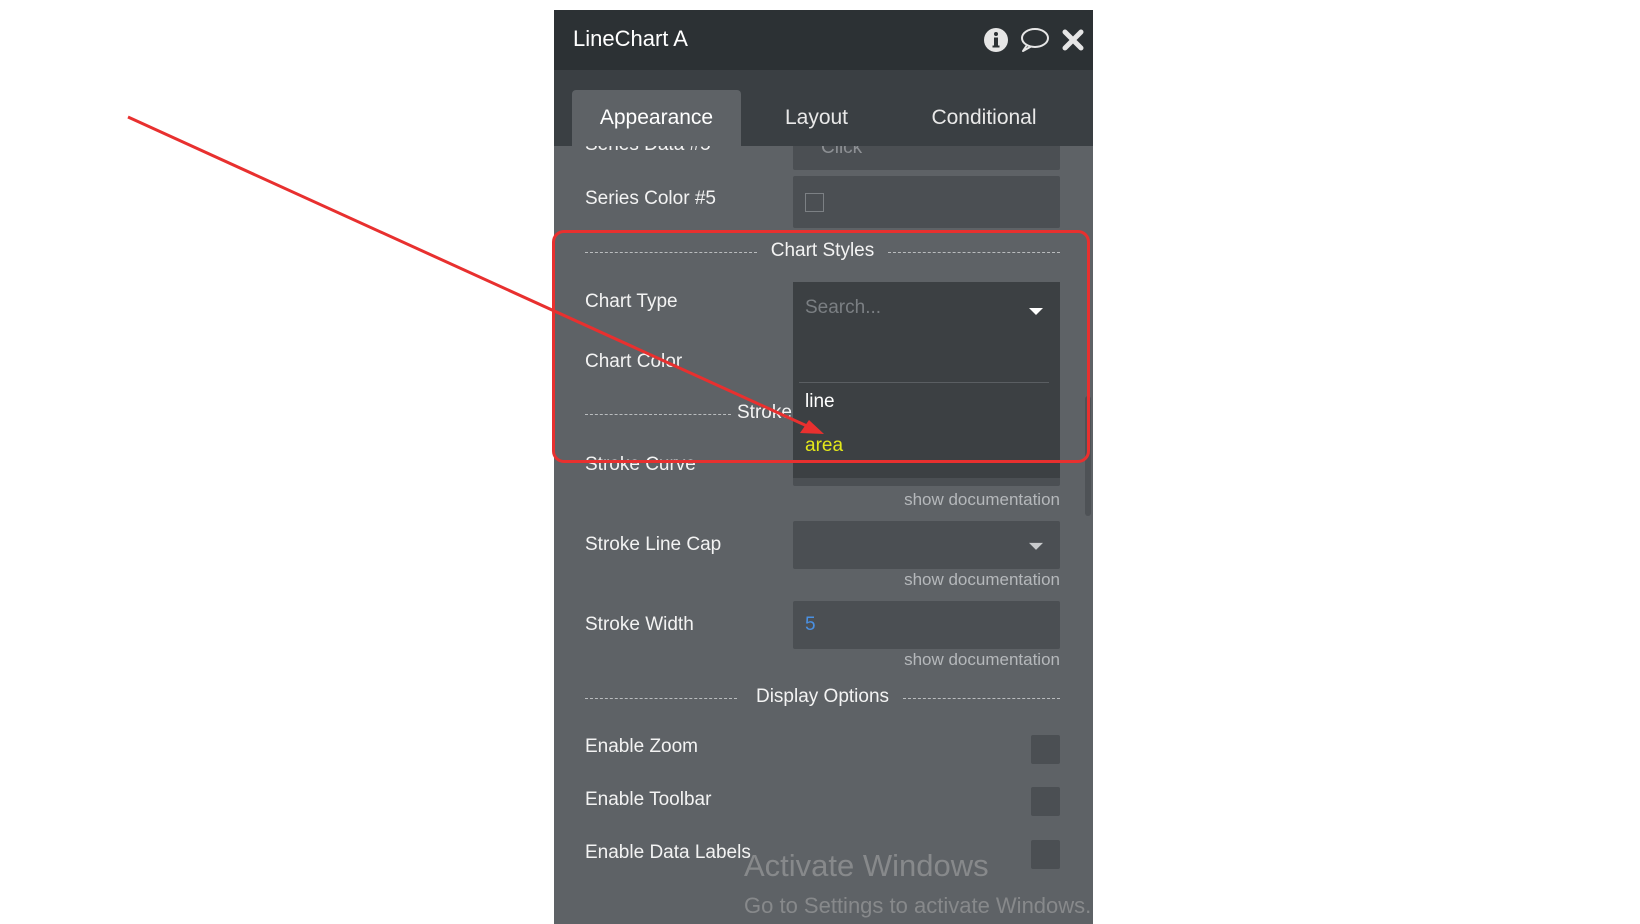 This screenshot has height=924, width=1640. What do you see at coordinates (668, 852) in the screenshot?
I see `enable-data-labels-label: Enable Data Labels` at bounding box center [668, 852].